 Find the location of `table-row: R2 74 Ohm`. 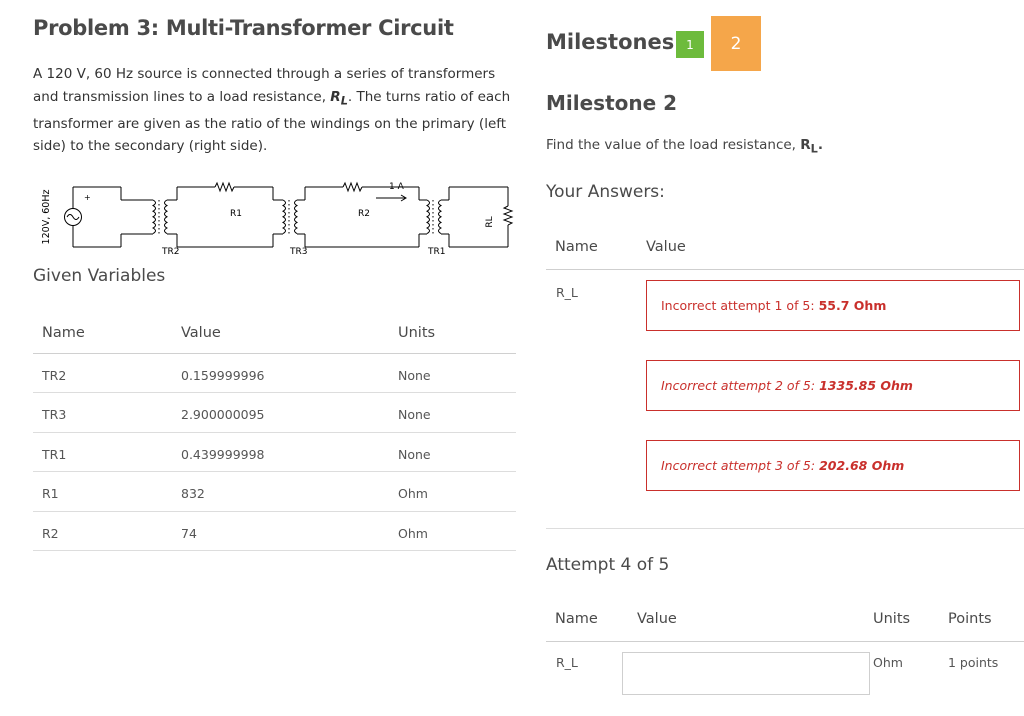

table-row: R2 74 Ohm is located at coordinates (274, 531).